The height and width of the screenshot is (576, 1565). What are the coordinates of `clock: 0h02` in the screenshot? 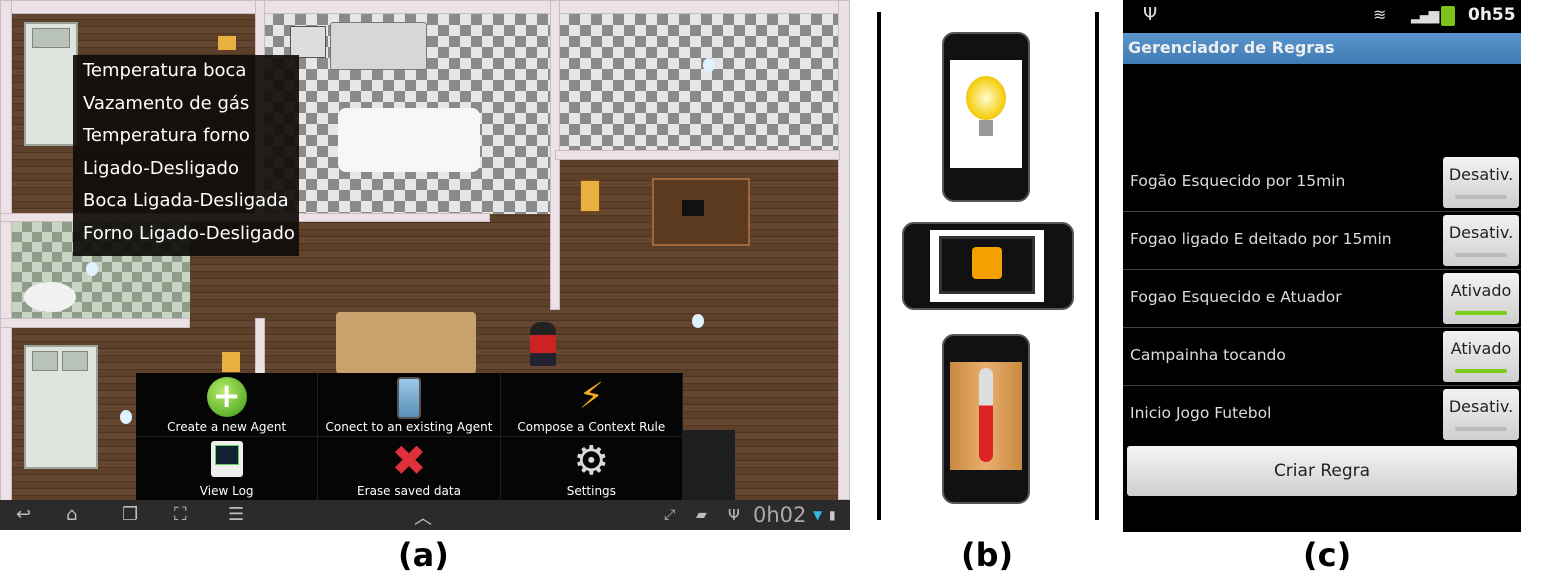 It's located at (780, 515).